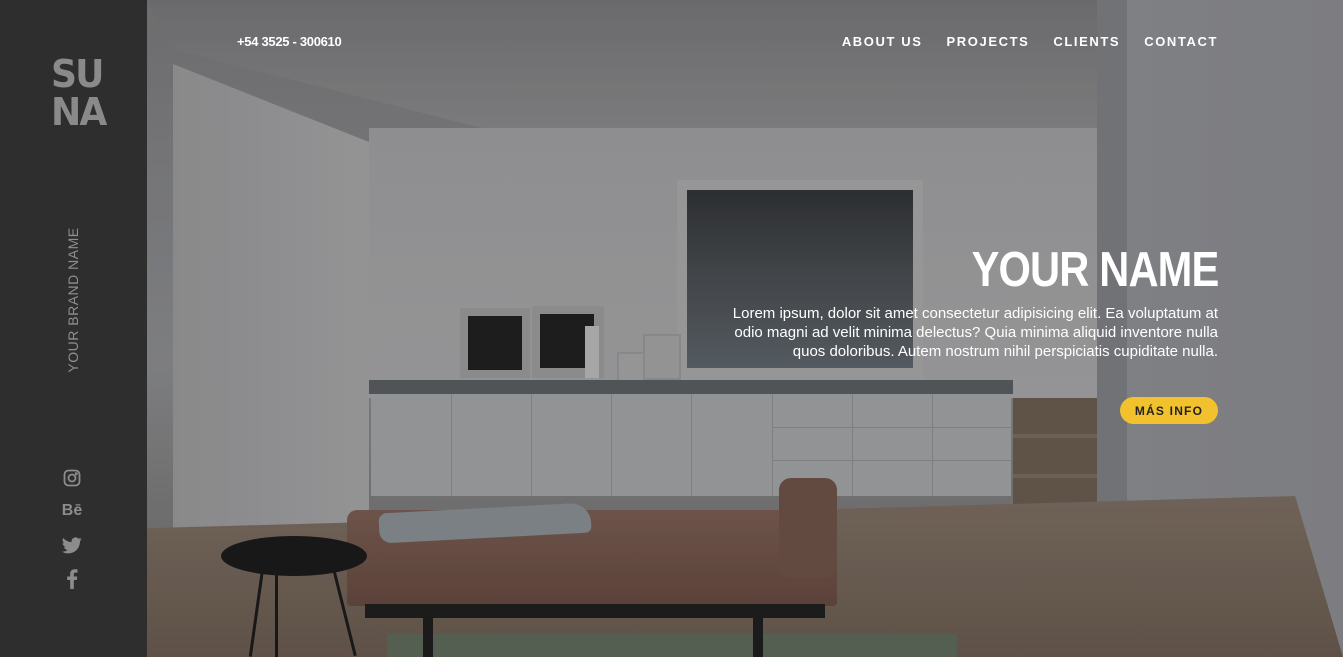 The height and width of the screenshot is (657, 1343). I want to click on main-nav: ABOUT US PROJECTS CLIENTS CONTACT, so click(1030, 41).